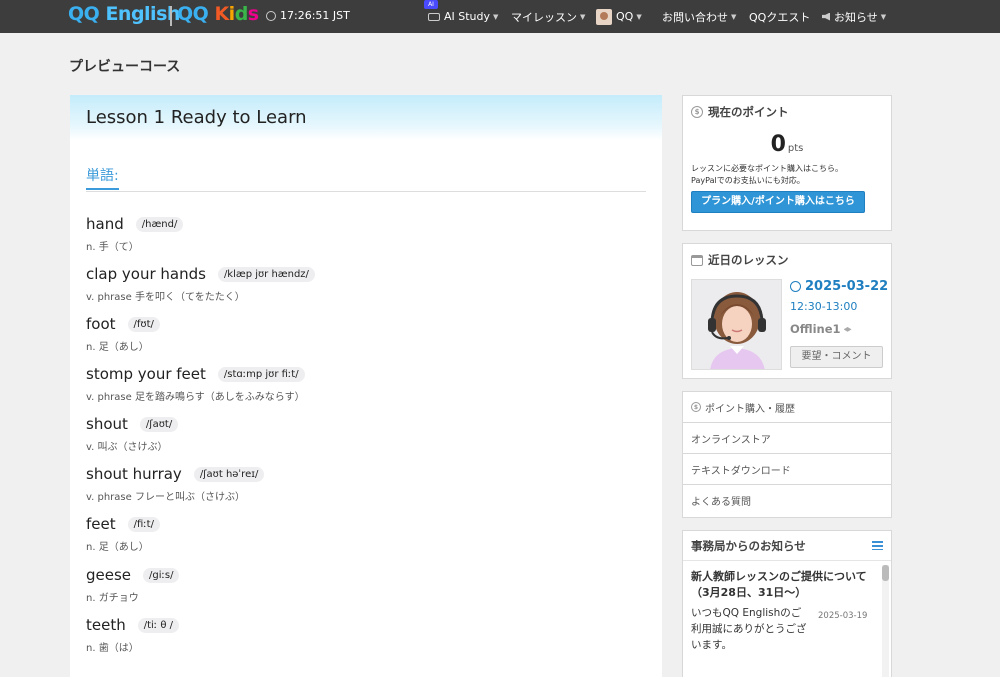 This screenshot has height=677, width=1000. I want to click on avatar, so click(604, 16).